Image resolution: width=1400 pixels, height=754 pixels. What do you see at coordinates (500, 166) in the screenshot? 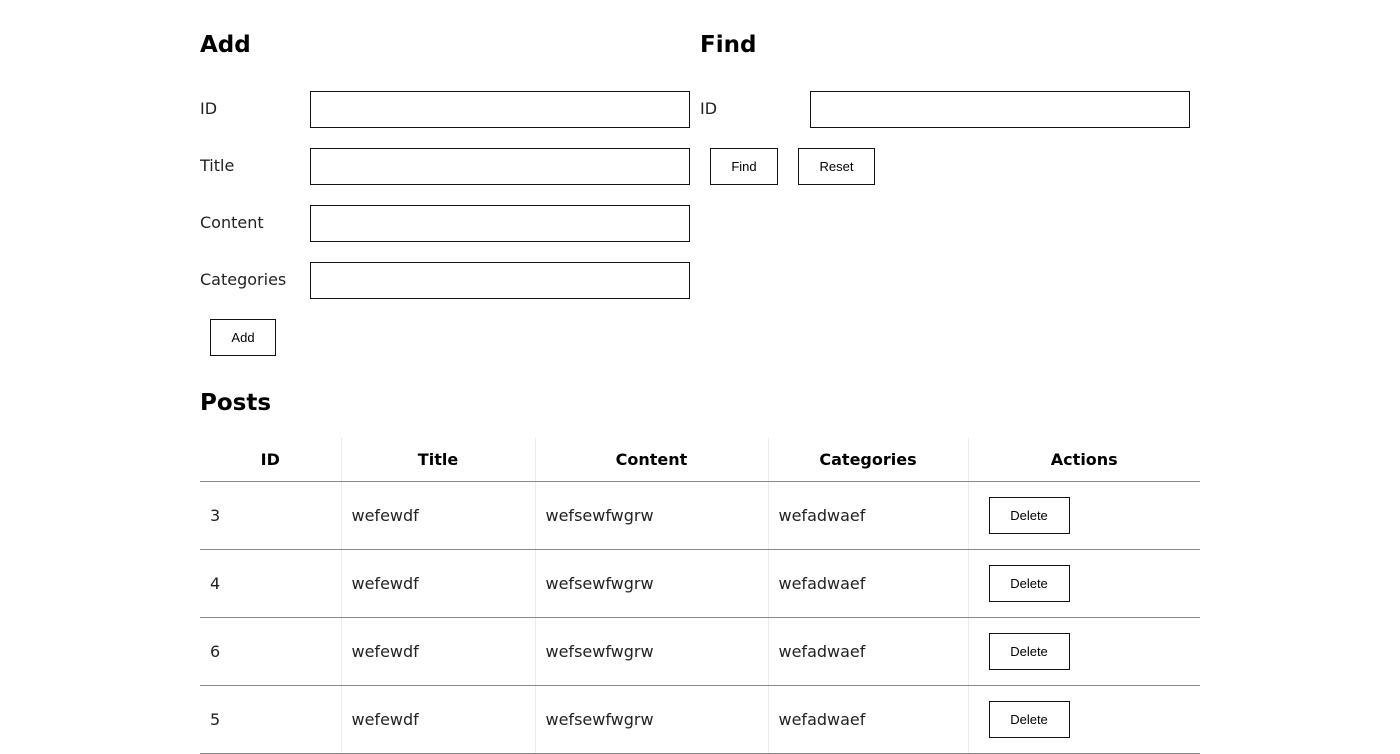
I see `add-title-input` at bounding box center [500, 166].